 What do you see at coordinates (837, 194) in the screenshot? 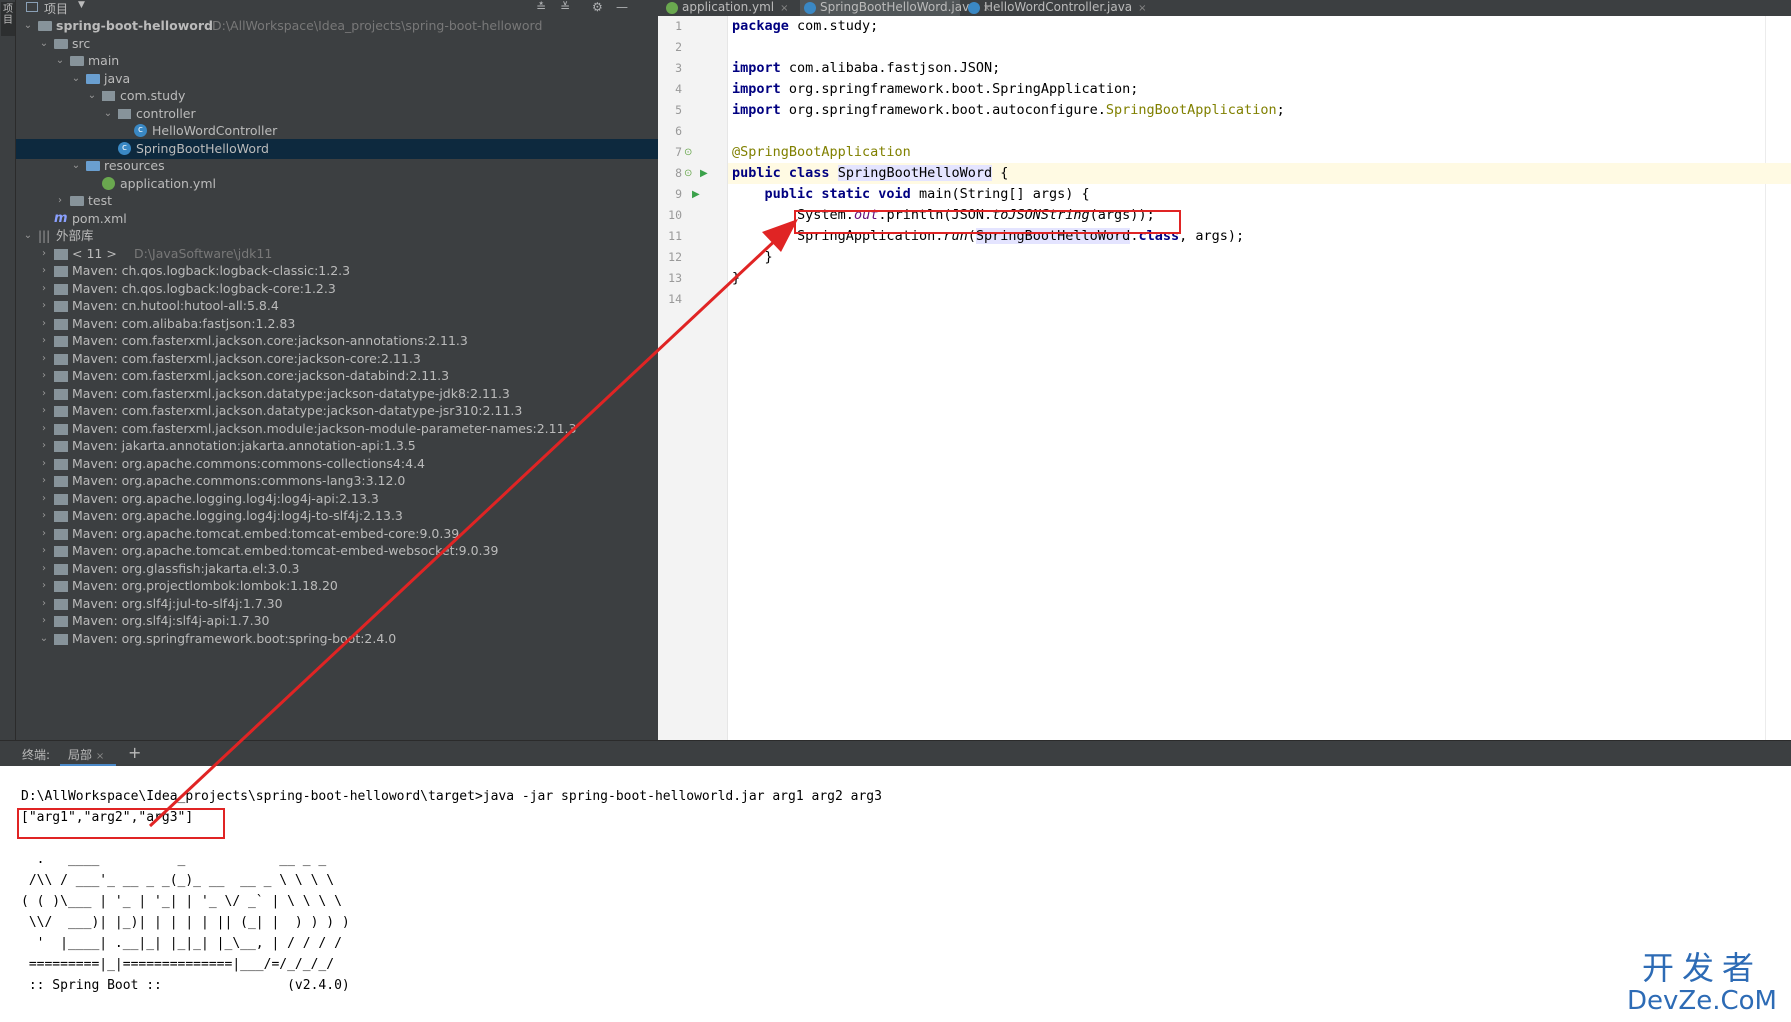
I see `keyword: public static void` at bounding box center [837, 194].